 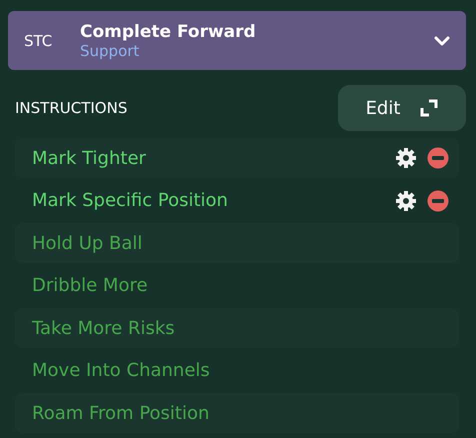 What do you see at coordinates (237, 243) in the screenshot?
I see `instruction-item: Hold Up Ball` at bounding box center [237, 243].